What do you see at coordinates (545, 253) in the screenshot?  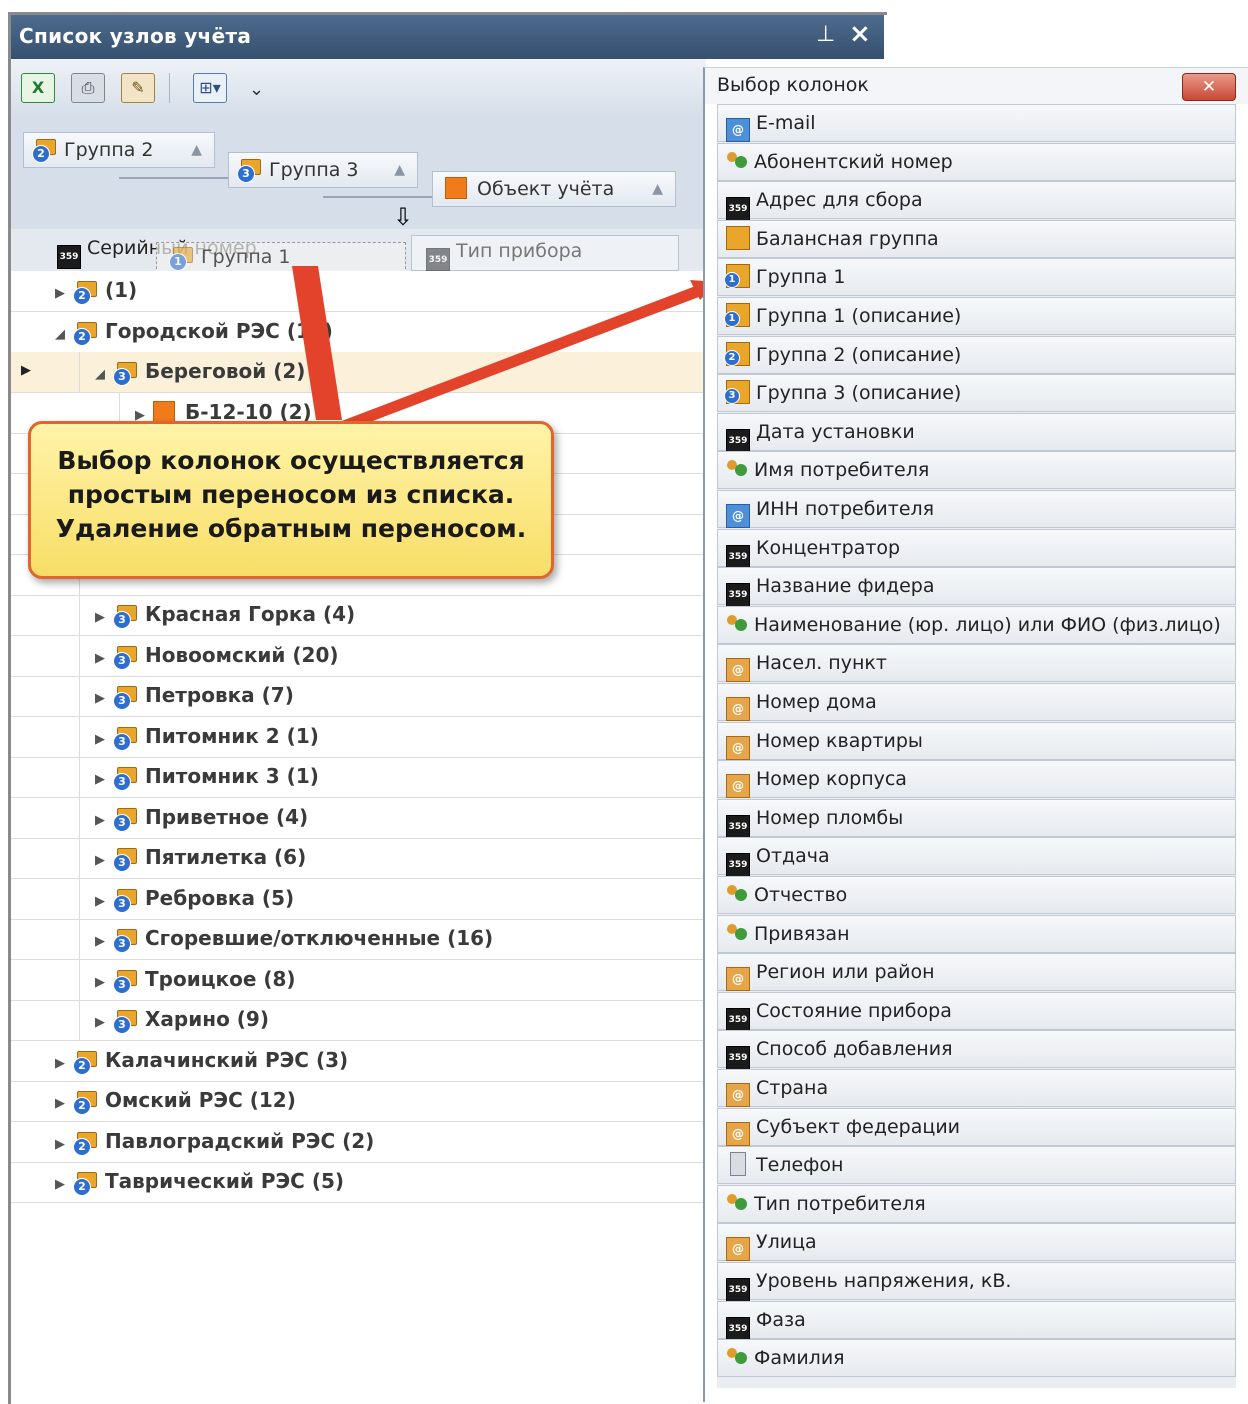 I see `column-header-device-type: 359 Тип прибора` at bounding box center [545, 253].